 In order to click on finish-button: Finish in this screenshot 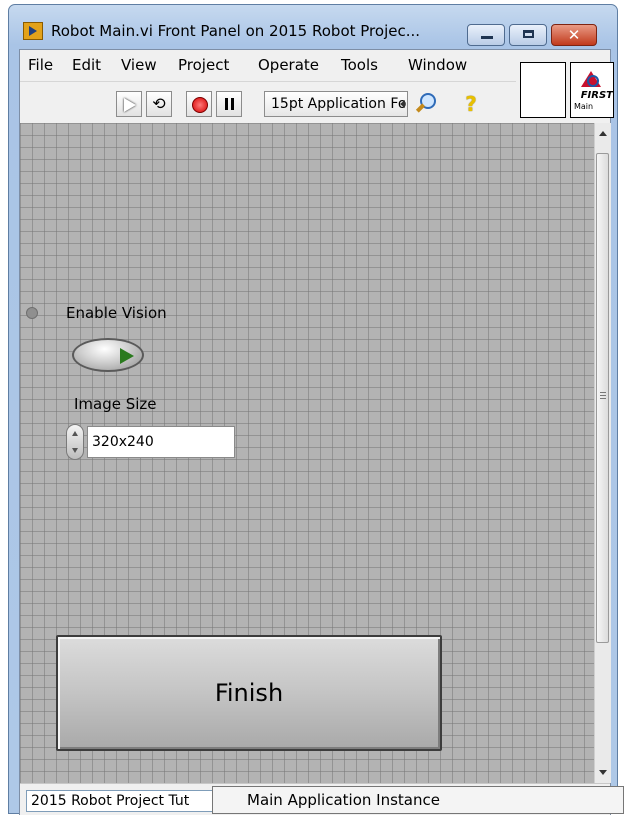, I will do `click(249, 693)`.